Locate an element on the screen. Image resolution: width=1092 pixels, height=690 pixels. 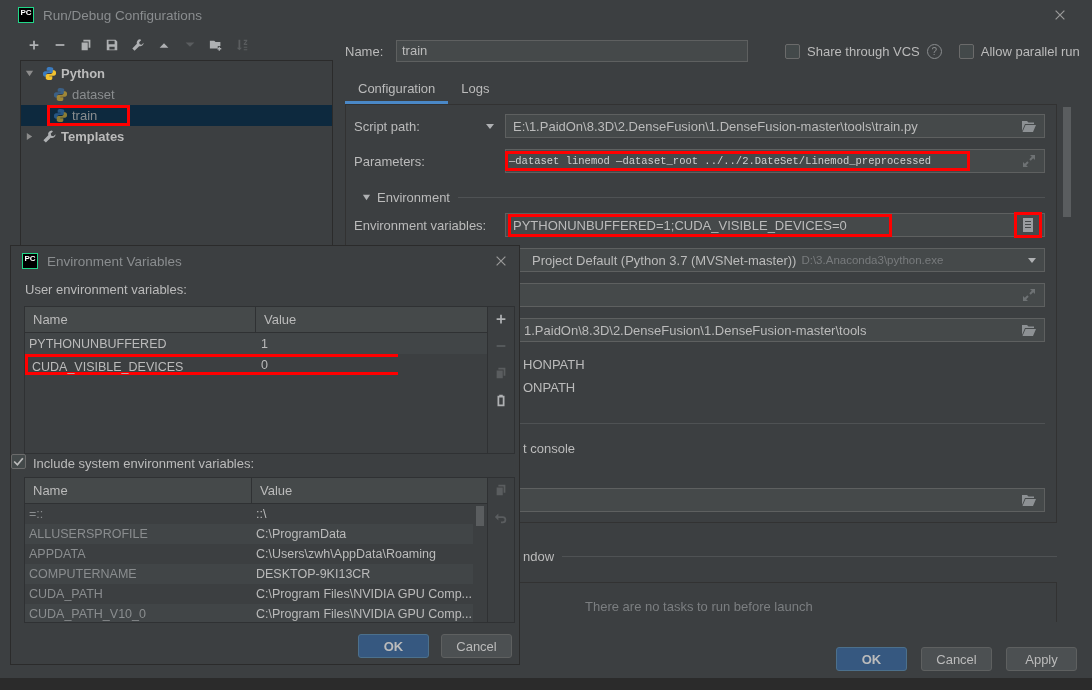
checkbox-label: Share through VCS is located at coordinates (863, 51).